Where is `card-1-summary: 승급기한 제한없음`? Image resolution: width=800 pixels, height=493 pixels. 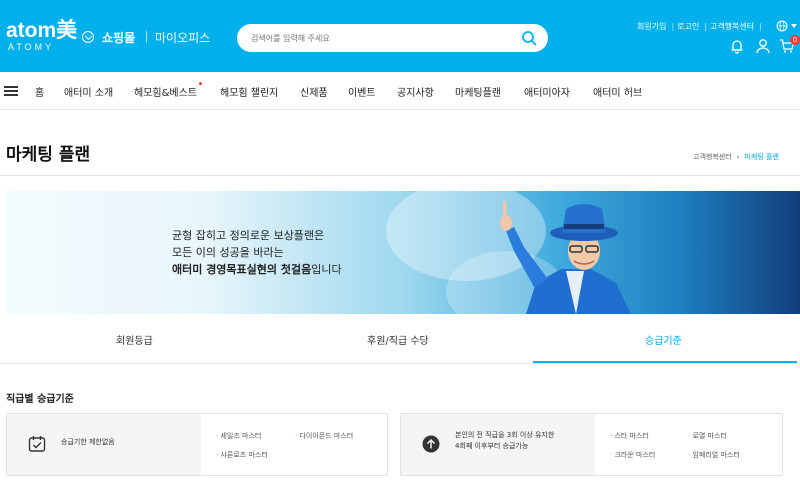
card-1-summary: 승급기한 제한없음 is located at coordinates (104, 444).